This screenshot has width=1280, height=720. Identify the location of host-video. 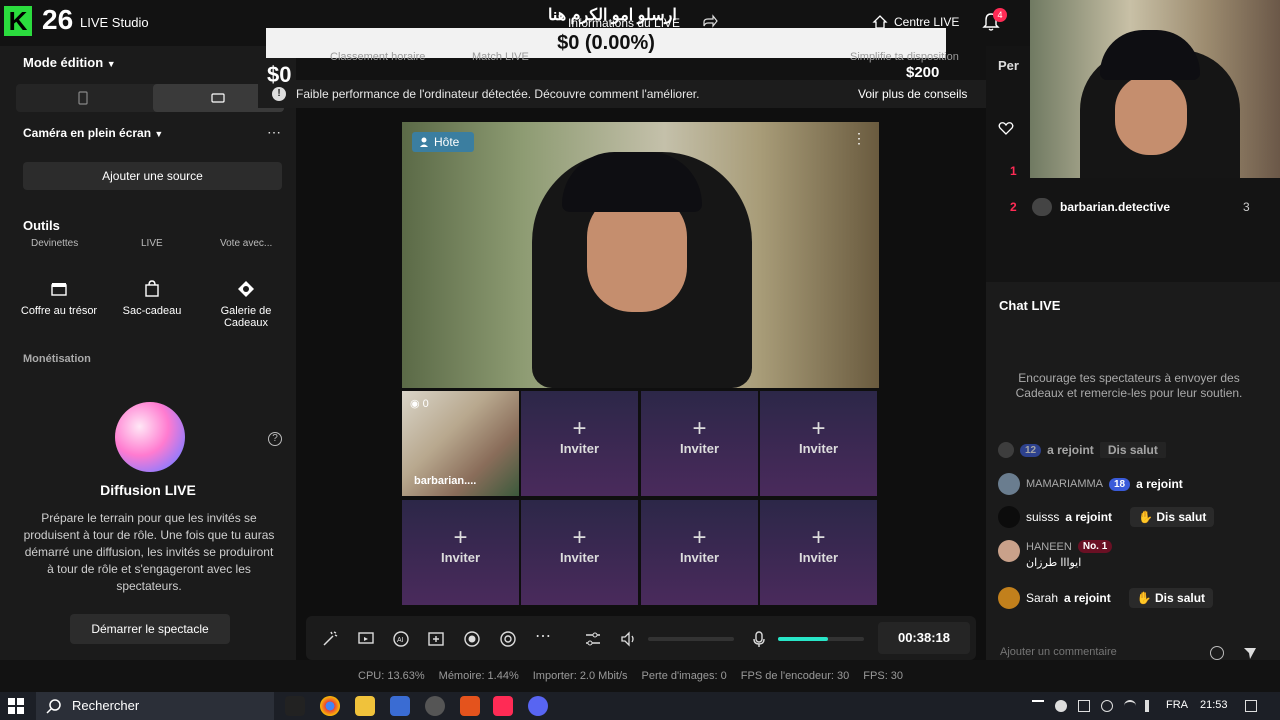
(640, 255).